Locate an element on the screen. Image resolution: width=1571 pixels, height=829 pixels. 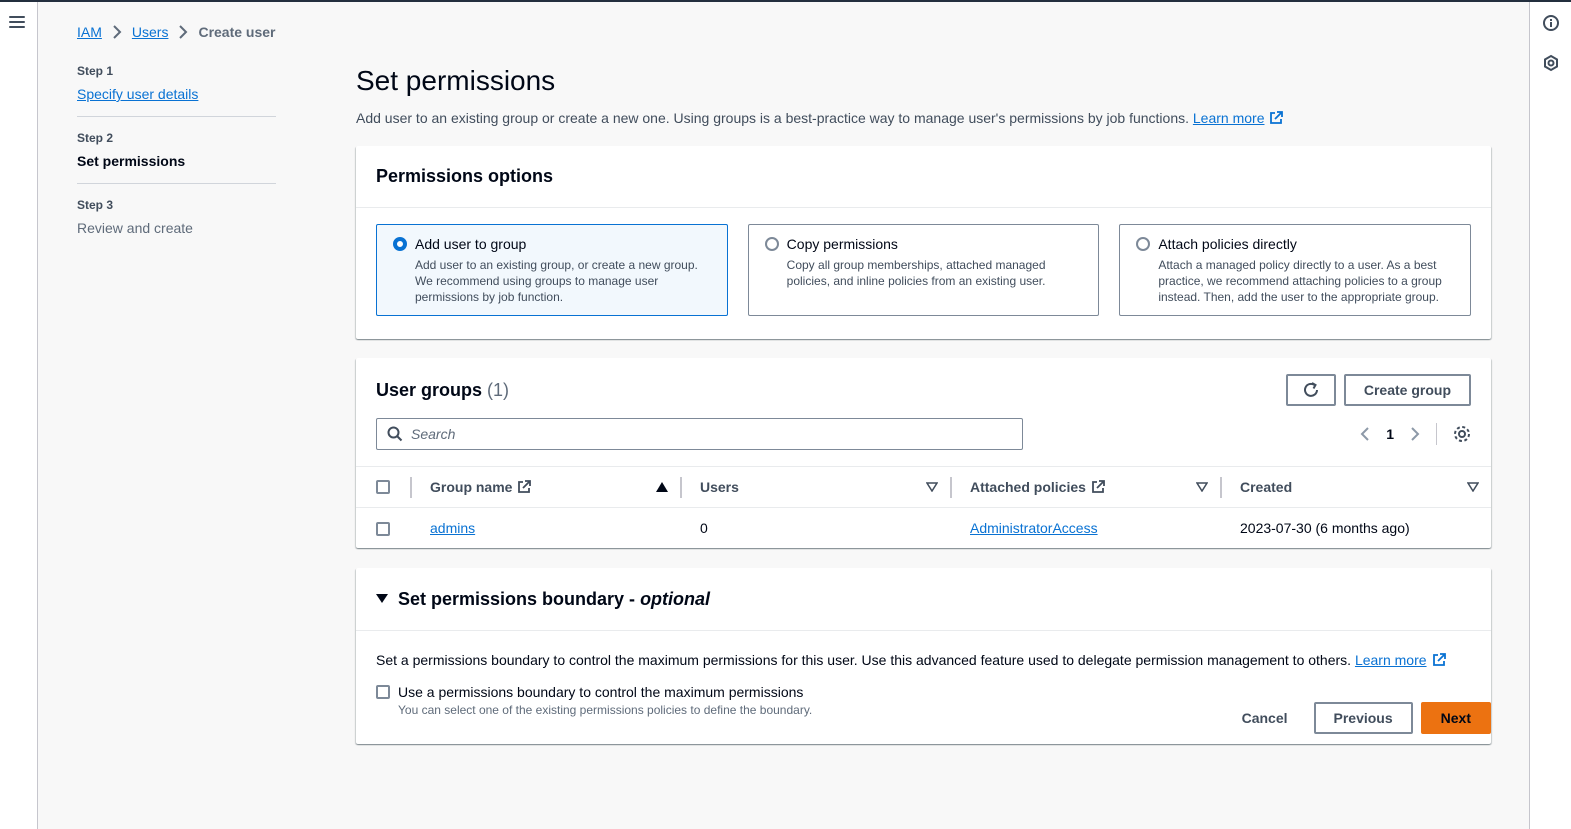
step-2: Step 2 Set permissions is located at coordinates (176, 157).